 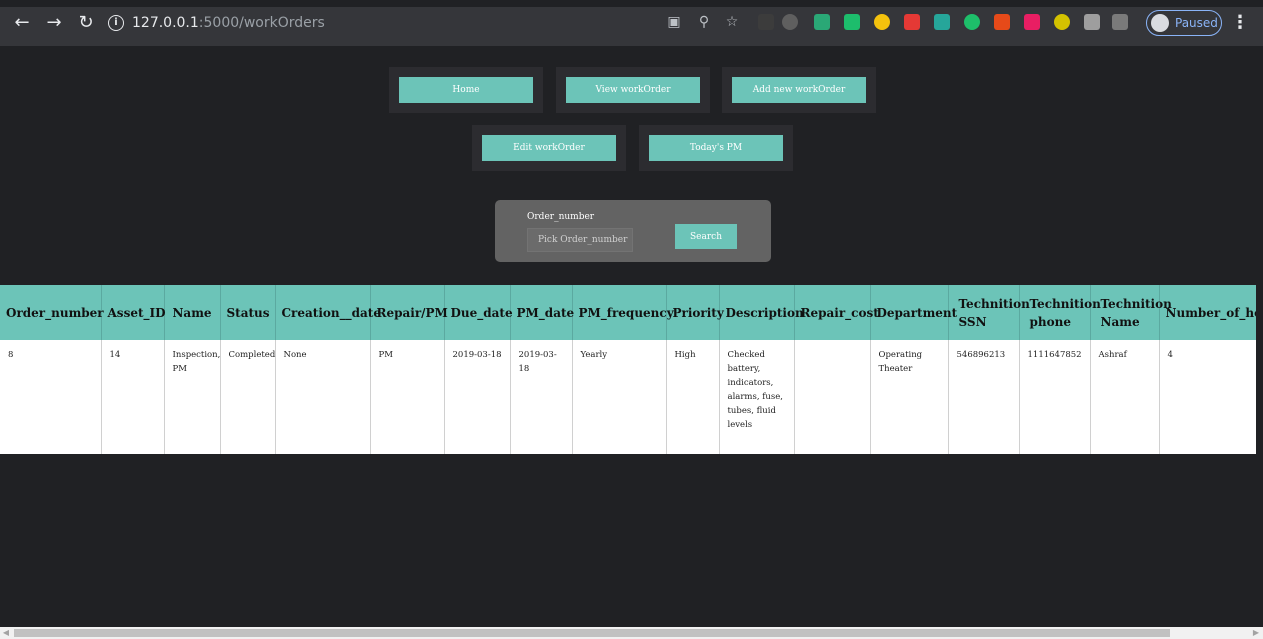 What do you see at coordinates (1060, 312) in the screenshot?
I see `column-header: Technition phone` at bounding box center [1060, 312].